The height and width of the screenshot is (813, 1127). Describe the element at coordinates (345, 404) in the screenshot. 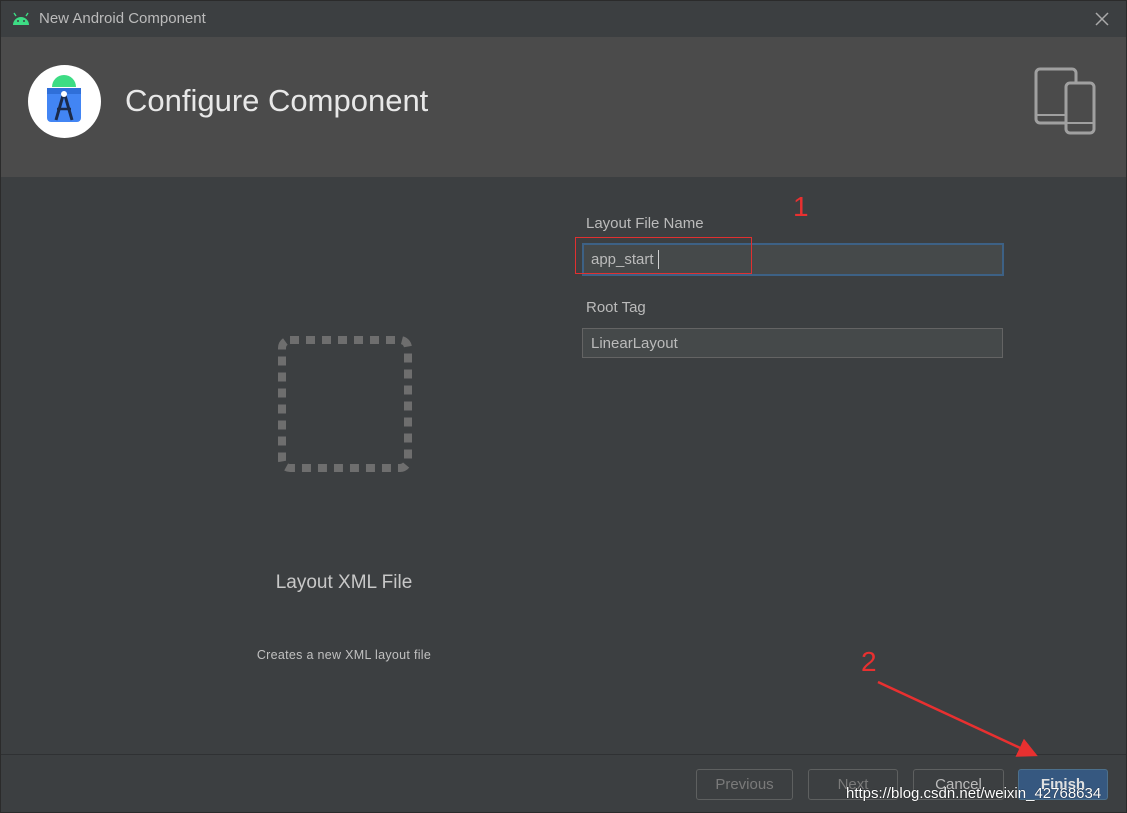

I see `empty-layout-placeholder-icon` at that location.